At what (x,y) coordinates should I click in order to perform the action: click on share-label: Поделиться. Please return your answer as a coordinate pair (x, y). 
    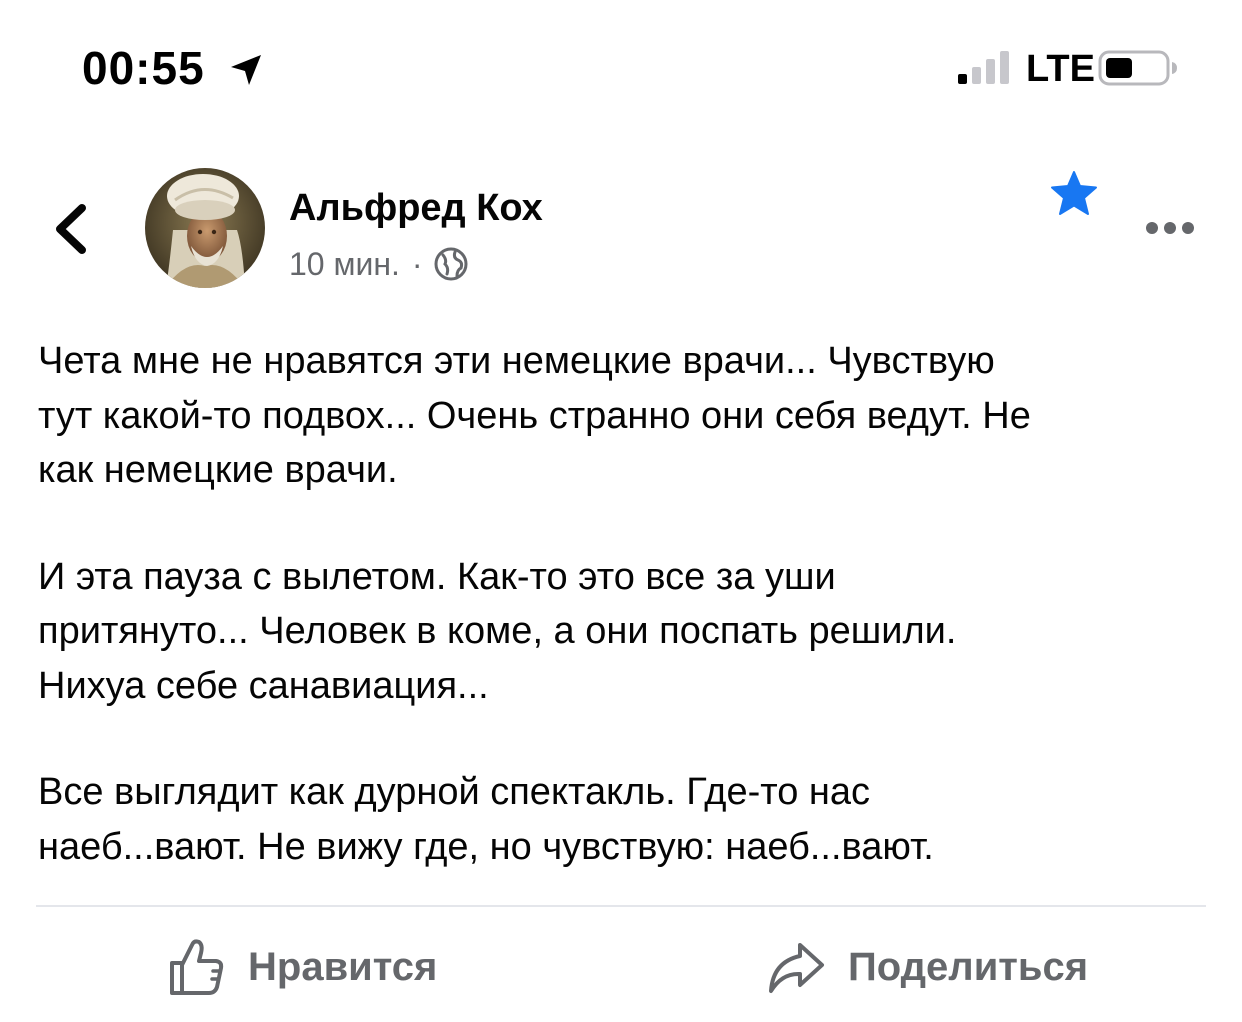
    Looking at the image, I should click on (968, 967).